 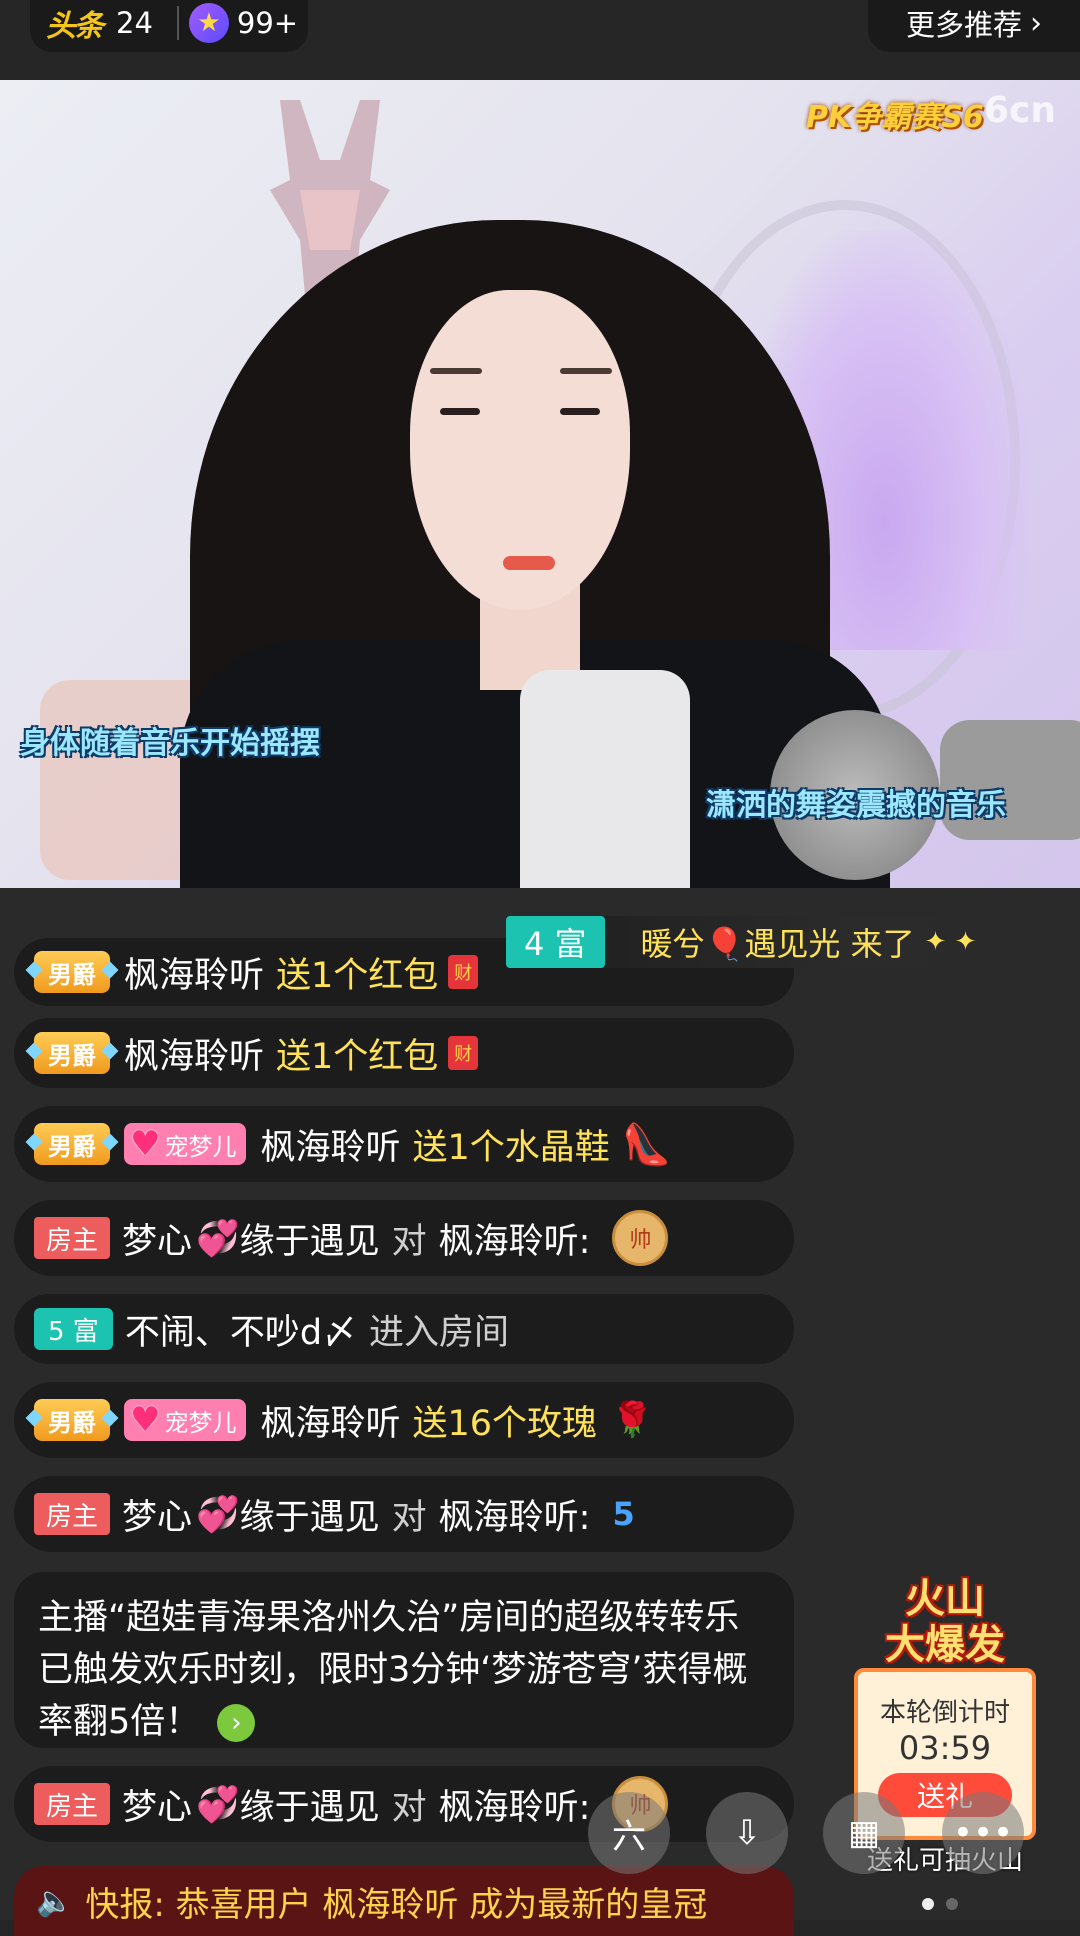 What do you see at coordinates (928, 1904) in the screenshot?
I see `page-dot-active` at bounding box center [928, 1904].